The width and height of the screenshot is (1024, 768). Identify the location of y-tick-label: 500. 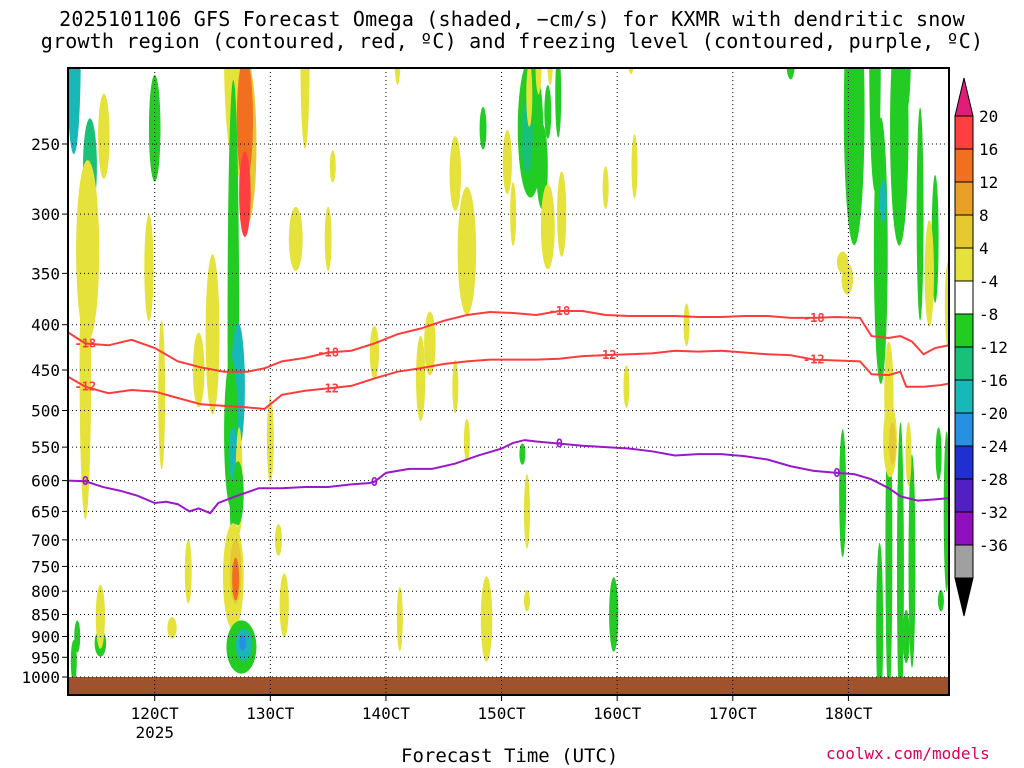
(45, 411).